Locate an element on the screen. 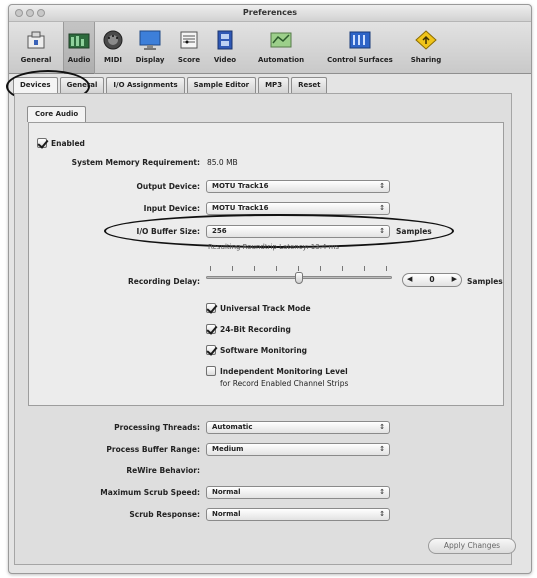  universal-track-mode-label: Universal Track Mode is located at coordinates (265, 308).